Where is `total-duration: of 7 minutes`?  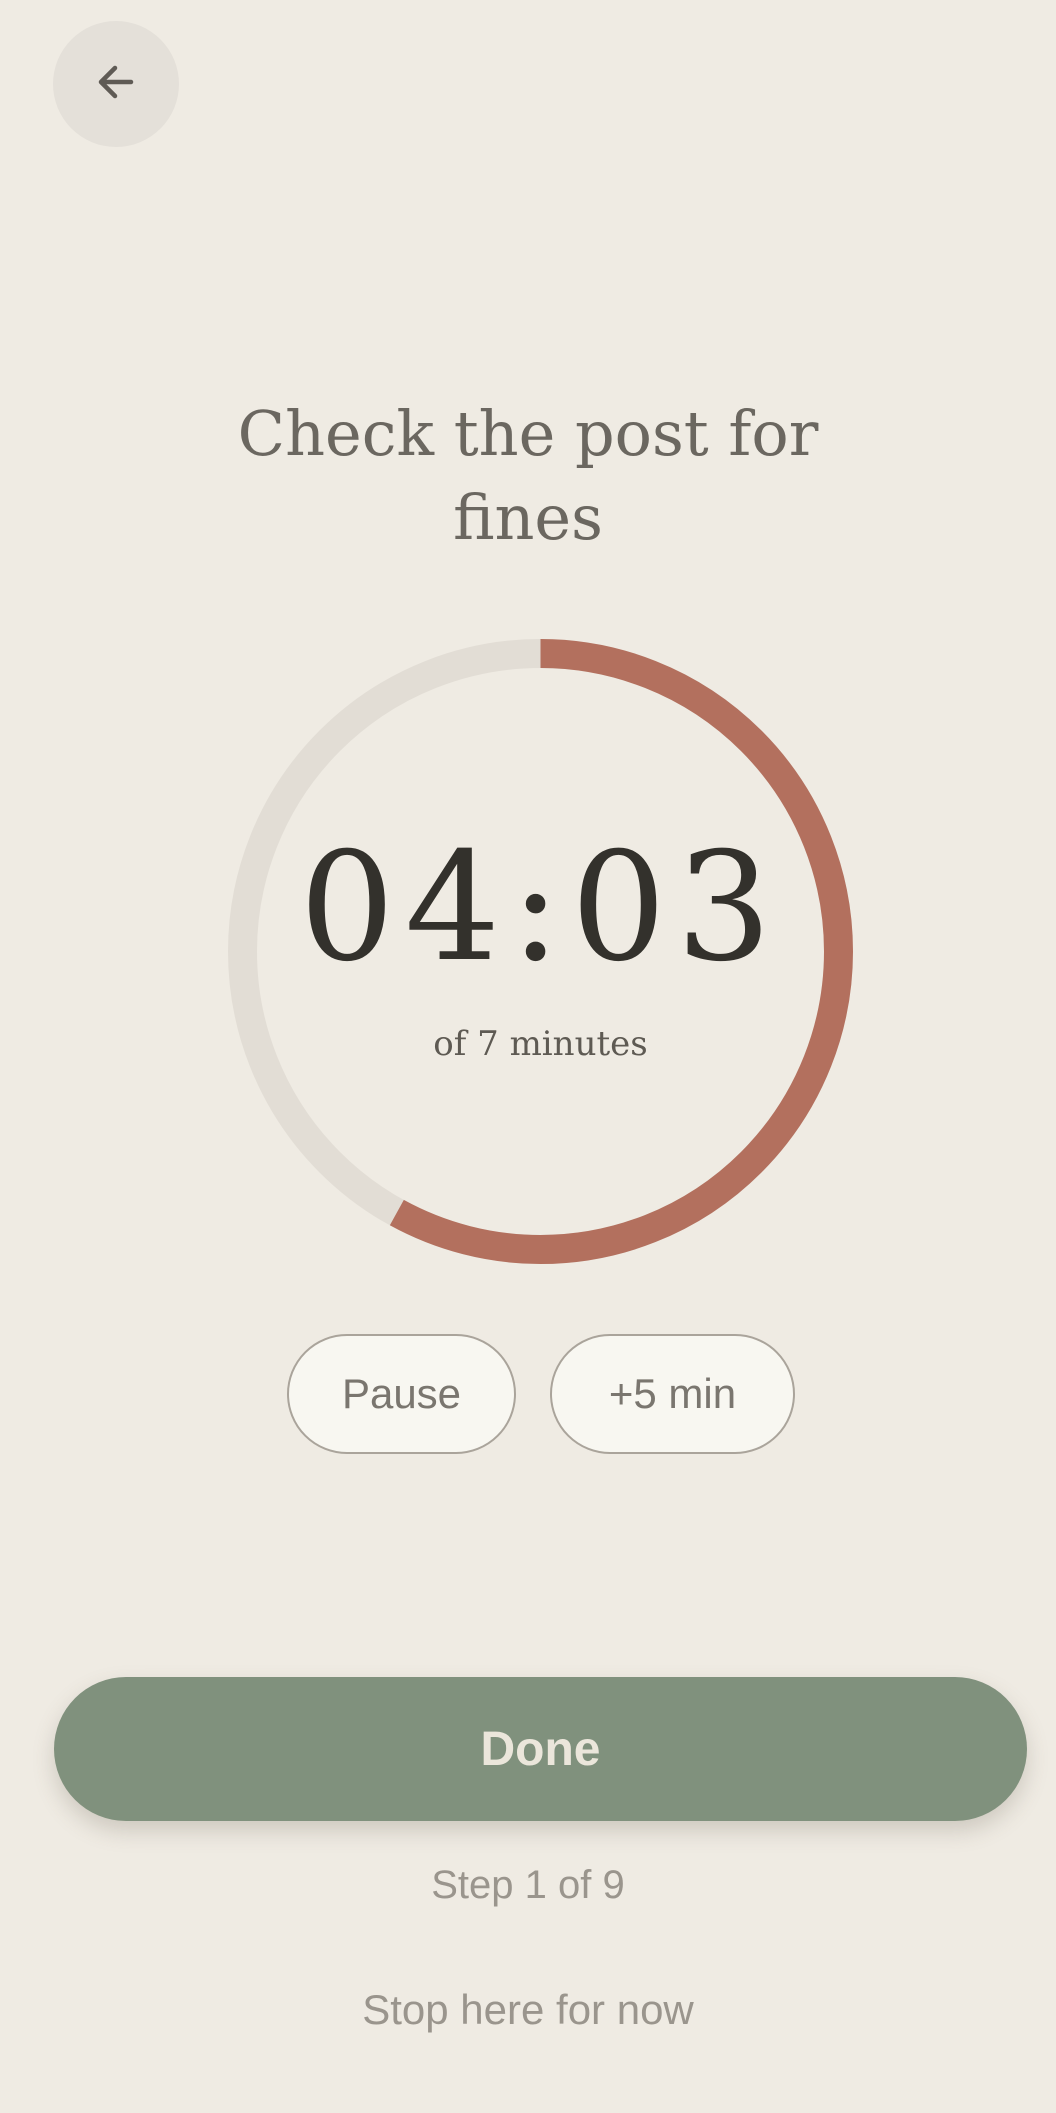
total-duration: of 7 minutes is located at coordinates (540, 1044).